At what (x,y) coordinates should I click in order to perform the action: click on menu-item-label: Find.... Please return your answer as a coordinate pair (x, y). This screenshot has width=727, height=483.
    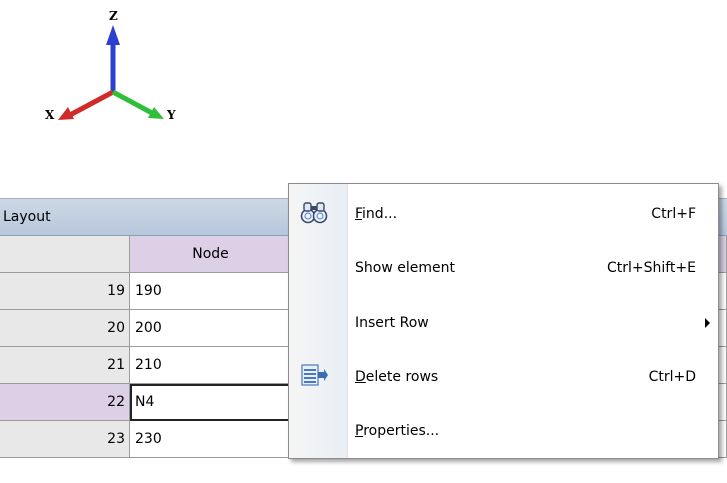
    Looking at the image, I should click on (376, 214).